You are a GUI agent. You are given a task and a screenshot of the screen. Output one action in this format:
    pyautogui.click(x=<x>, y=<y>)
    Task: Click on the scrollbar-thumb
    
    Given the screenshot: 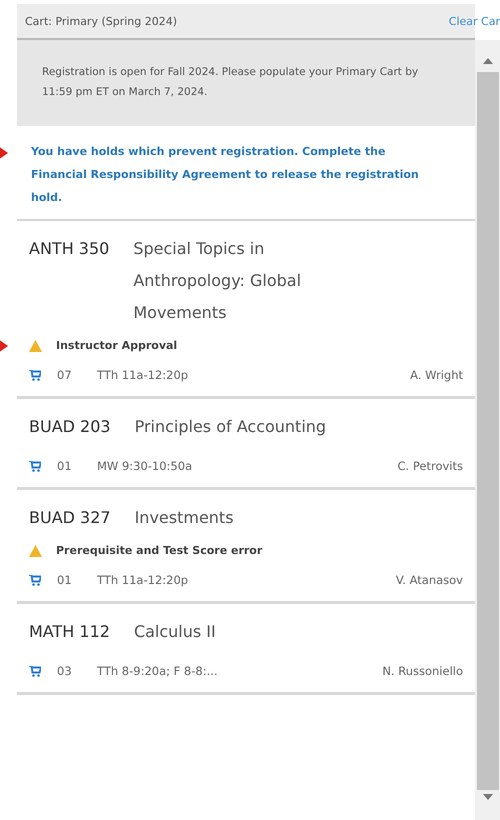 What is the action you would take?
    pyautogui.click(x=487, y=431)
    